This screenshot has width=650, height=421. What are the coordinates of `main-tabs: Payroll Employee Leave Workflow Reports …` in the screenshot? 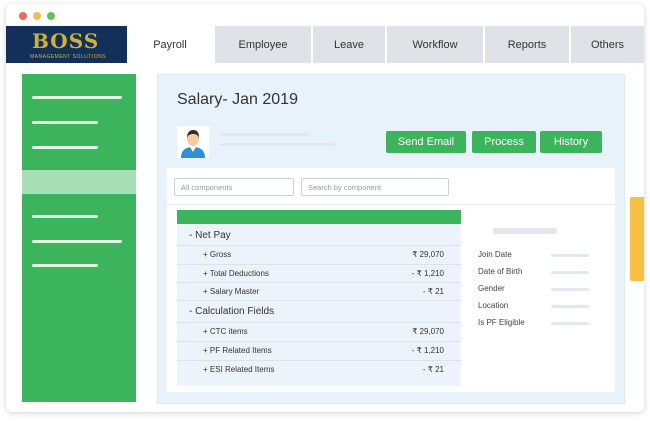 It's located at (385, 44).